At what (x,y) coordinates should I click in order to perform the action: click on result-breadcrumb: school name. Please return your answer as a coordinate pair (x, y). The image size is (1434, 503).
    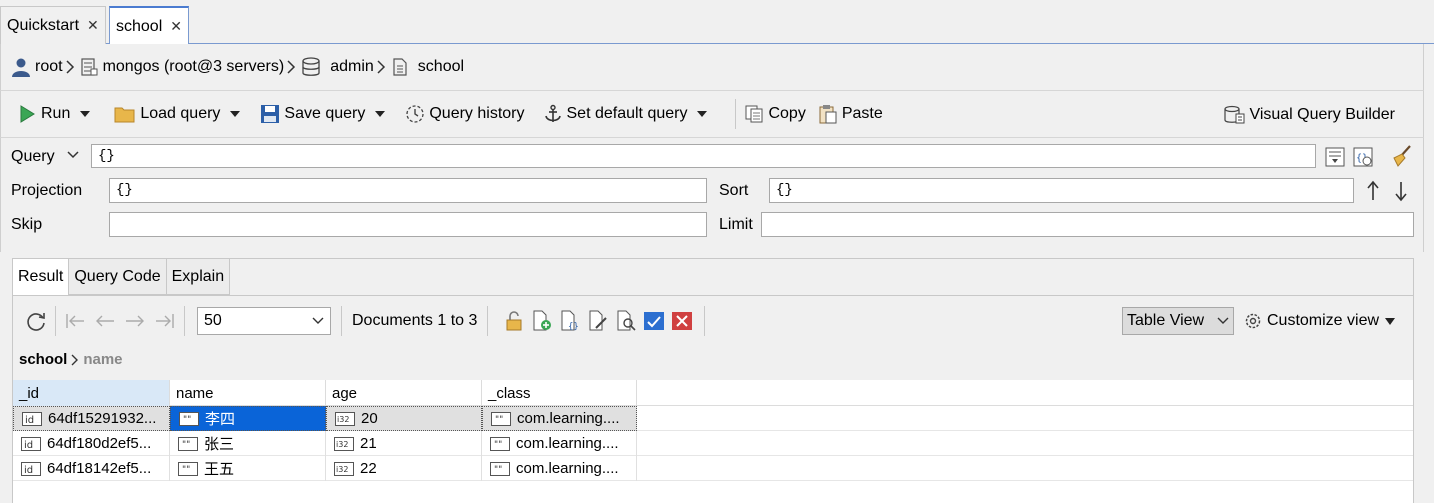
    Looking at the image, I should click on (71, 359).